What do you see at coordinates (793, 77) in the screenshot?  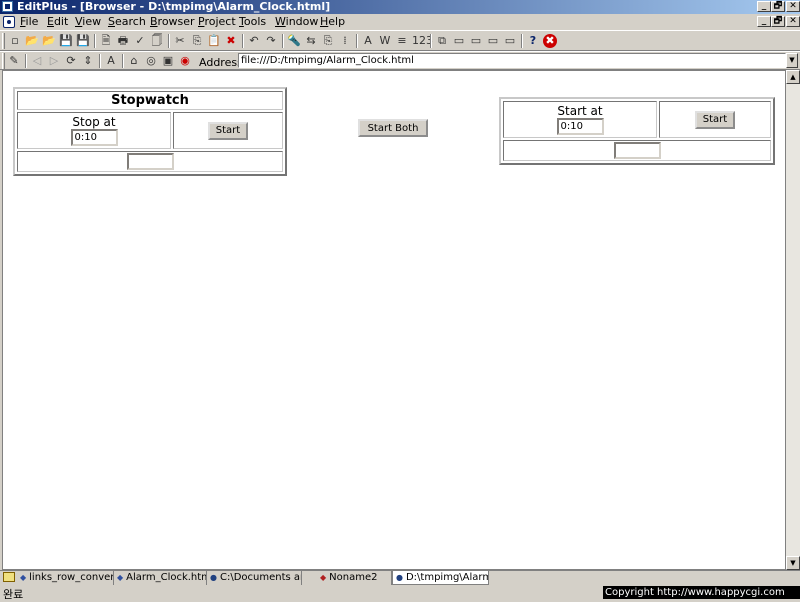 I see `scroll-up-icon: ▲` at bounding box center [793, 77].